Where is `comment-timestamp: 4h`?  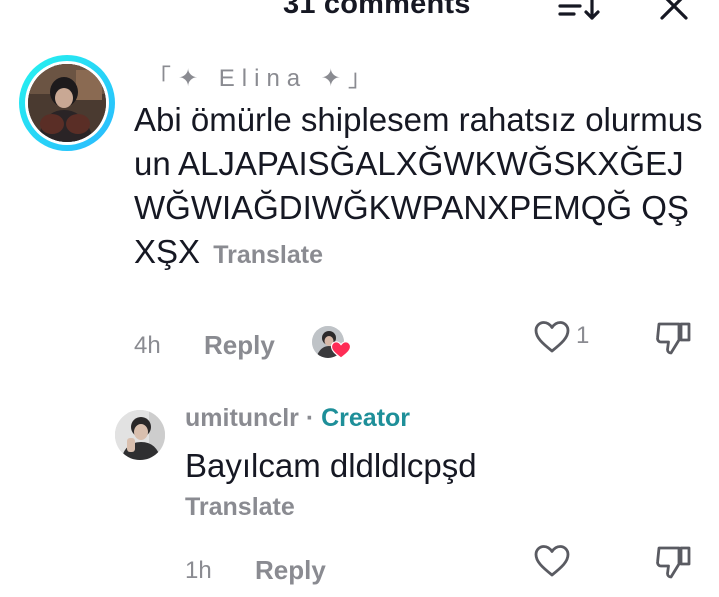 comment-timestamp: 4h is located at coordinates (147, 345).